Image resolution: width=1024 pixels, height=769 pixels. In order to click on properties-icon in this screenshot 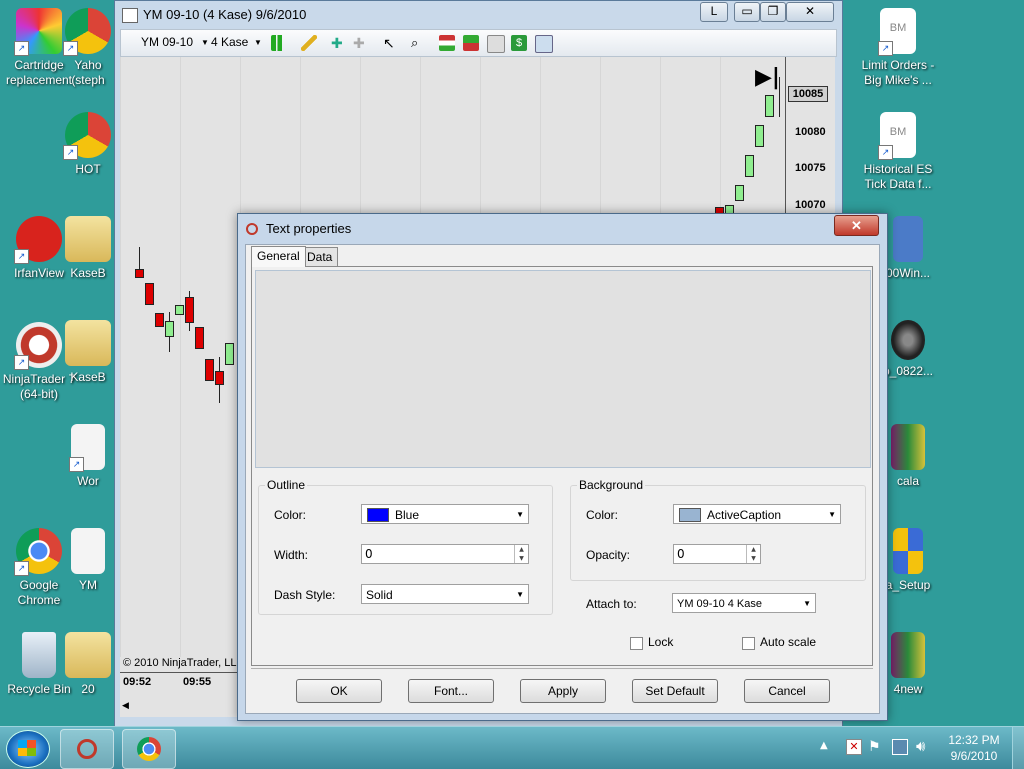, I will do `click(544, 44)`.